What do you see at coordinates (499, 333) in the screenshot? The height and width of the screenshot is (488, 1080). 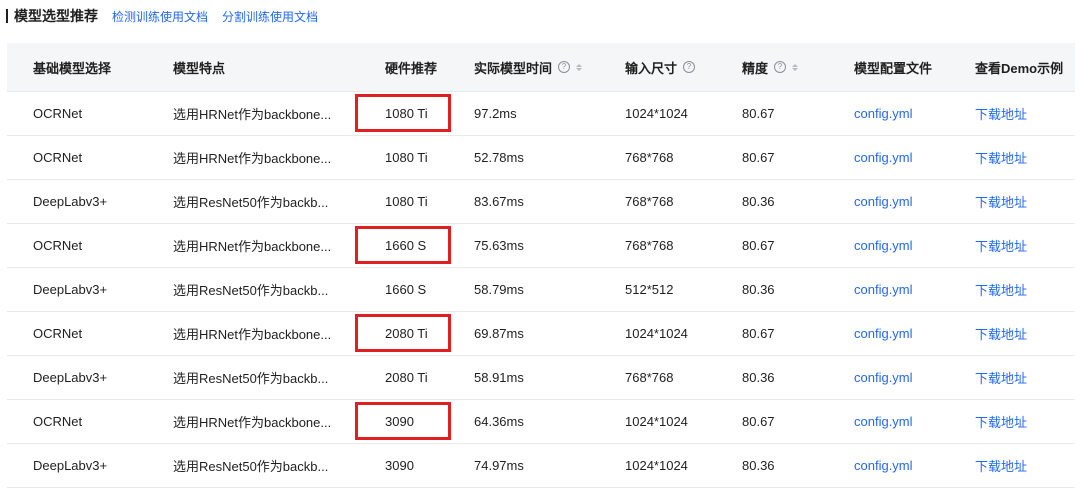 I see `cell-time: 69.87ms` at bounding box center [499, 333].